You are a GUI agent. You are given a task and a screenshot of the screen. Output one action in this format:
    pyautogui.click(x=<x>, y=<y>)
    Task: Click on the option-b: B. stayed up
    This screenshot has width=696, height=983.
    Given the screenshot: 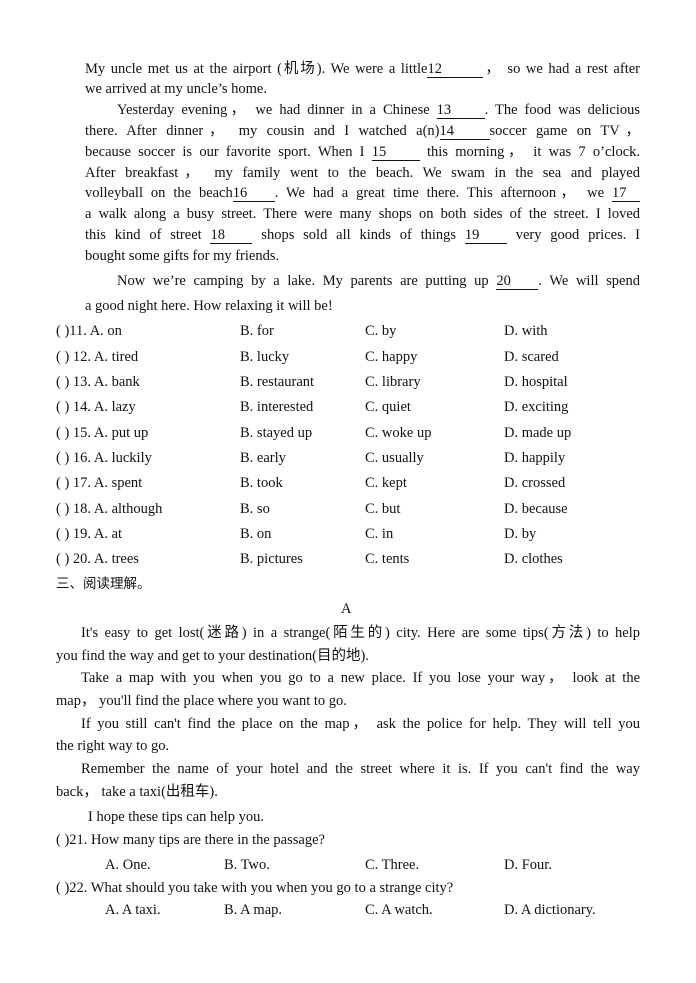 What is the action you would take?
    pyautogui.click(x=276, y=433)
    